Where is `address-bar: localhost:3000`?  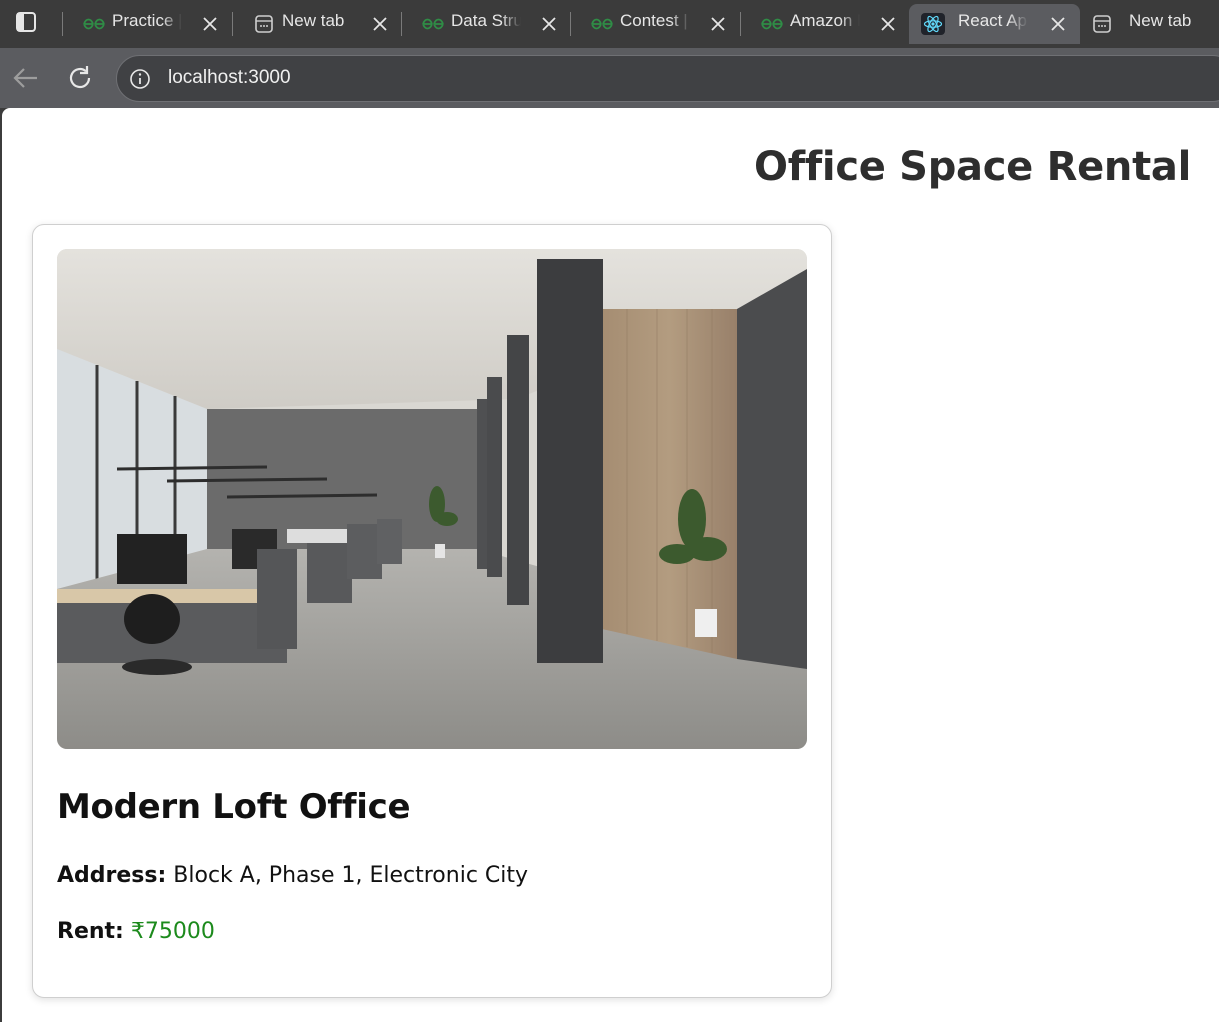 address-bar: localhost:3000 is located at coordinates (667, 78).